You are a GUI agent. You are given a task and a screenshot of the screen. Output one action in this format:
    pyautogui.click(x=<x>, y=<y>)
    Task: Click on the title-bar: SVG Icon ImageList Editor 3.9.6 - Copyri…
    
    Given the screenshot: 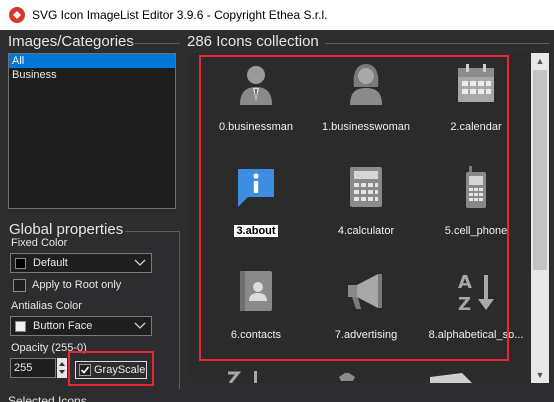 What is the action you would take?
    pyautogui.click(x=277, y=15)
    